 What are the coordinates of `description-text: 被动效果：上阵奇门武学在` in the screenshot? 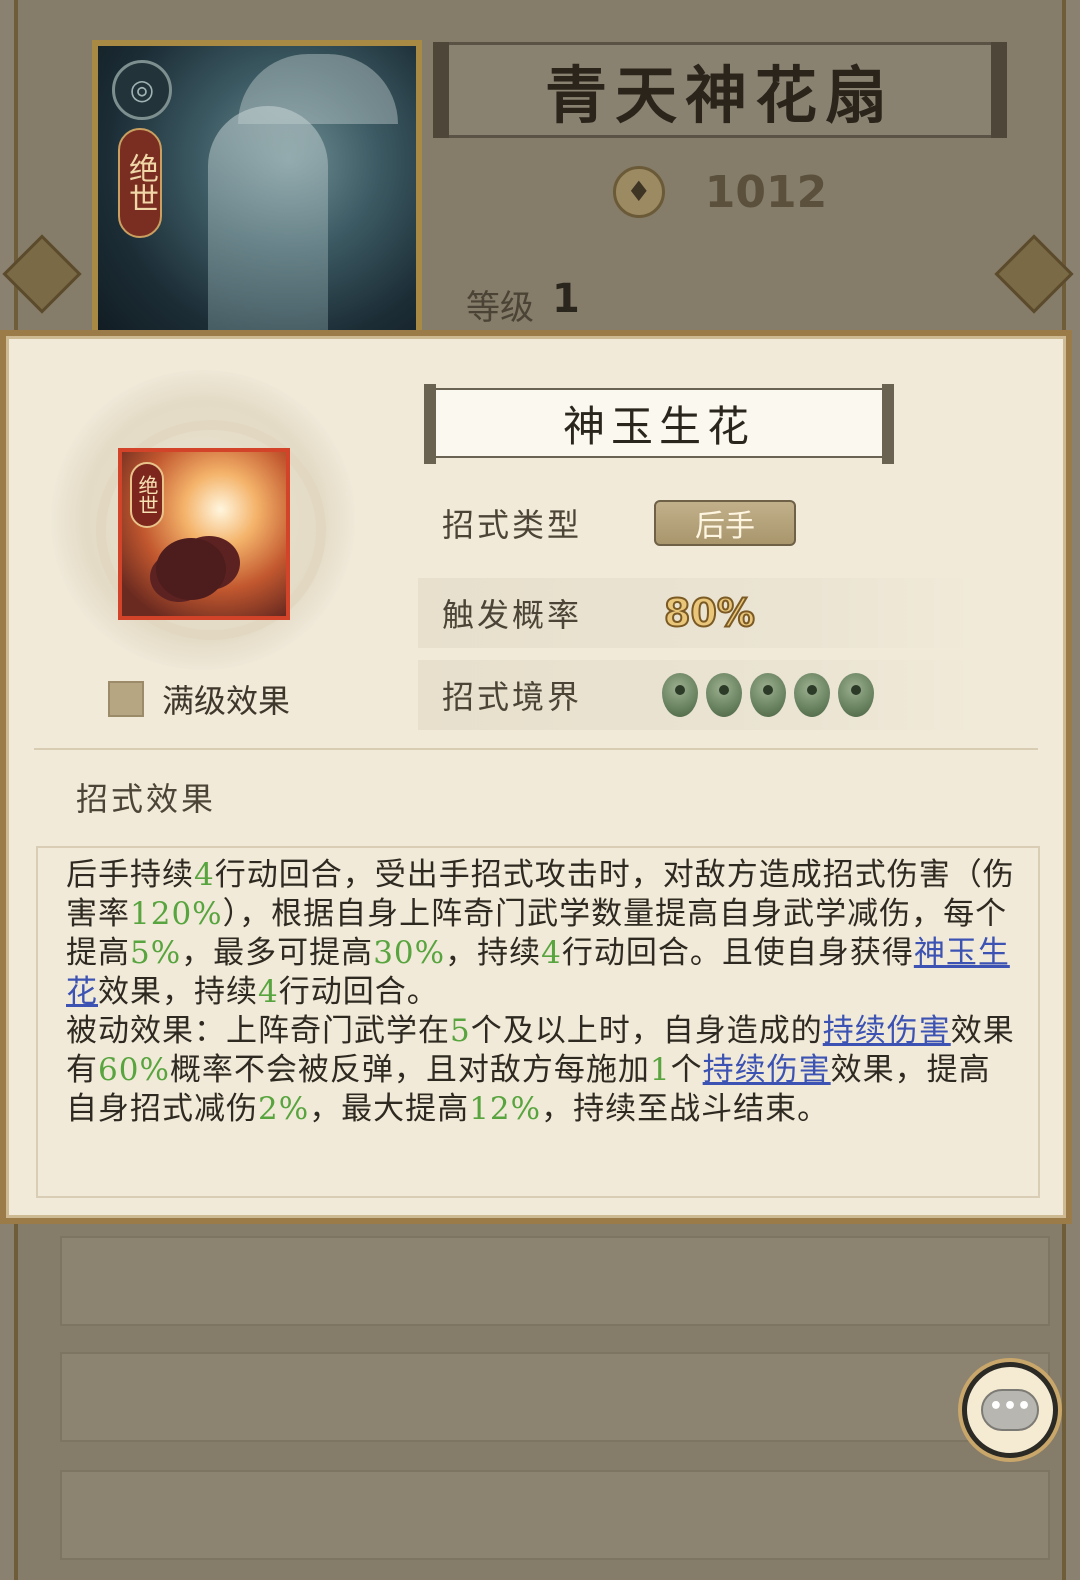 It's located at (258, 1031).